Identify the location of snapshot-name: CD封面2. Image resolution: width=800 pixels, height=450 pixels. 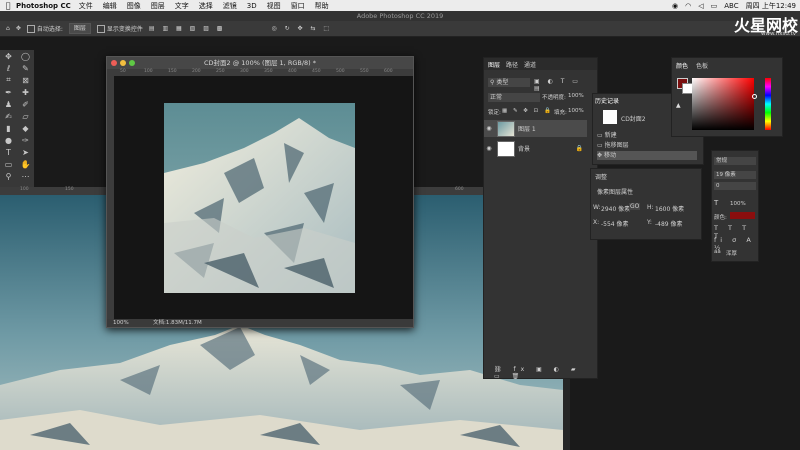
(633, 118).